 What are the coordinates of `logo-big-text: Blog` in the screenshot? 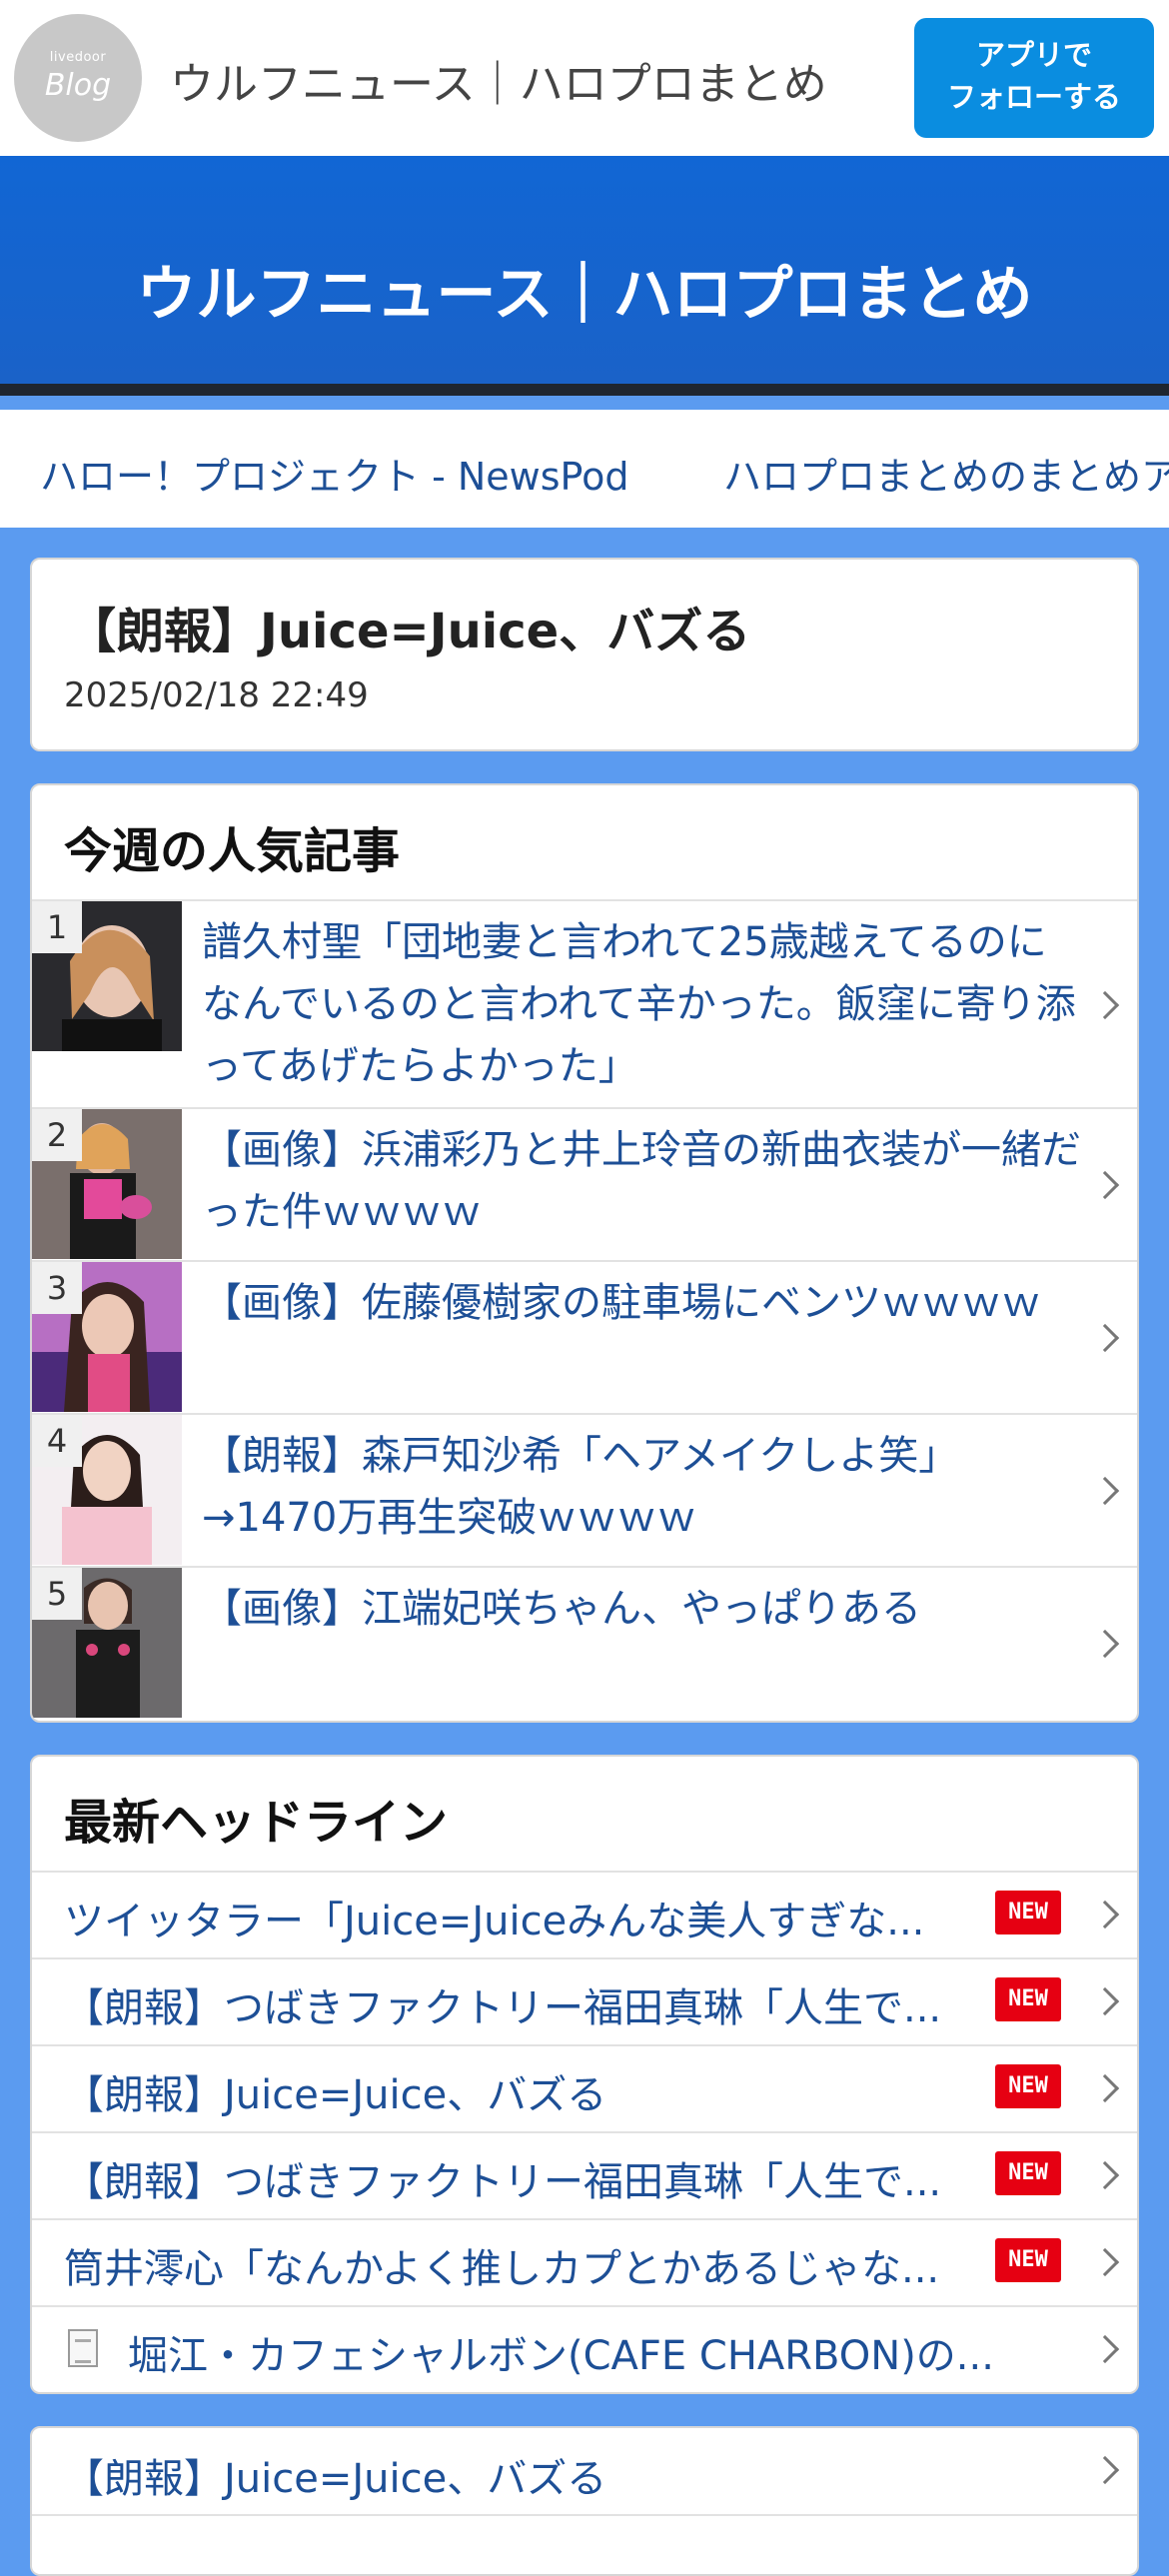 It's located at (78, 85).